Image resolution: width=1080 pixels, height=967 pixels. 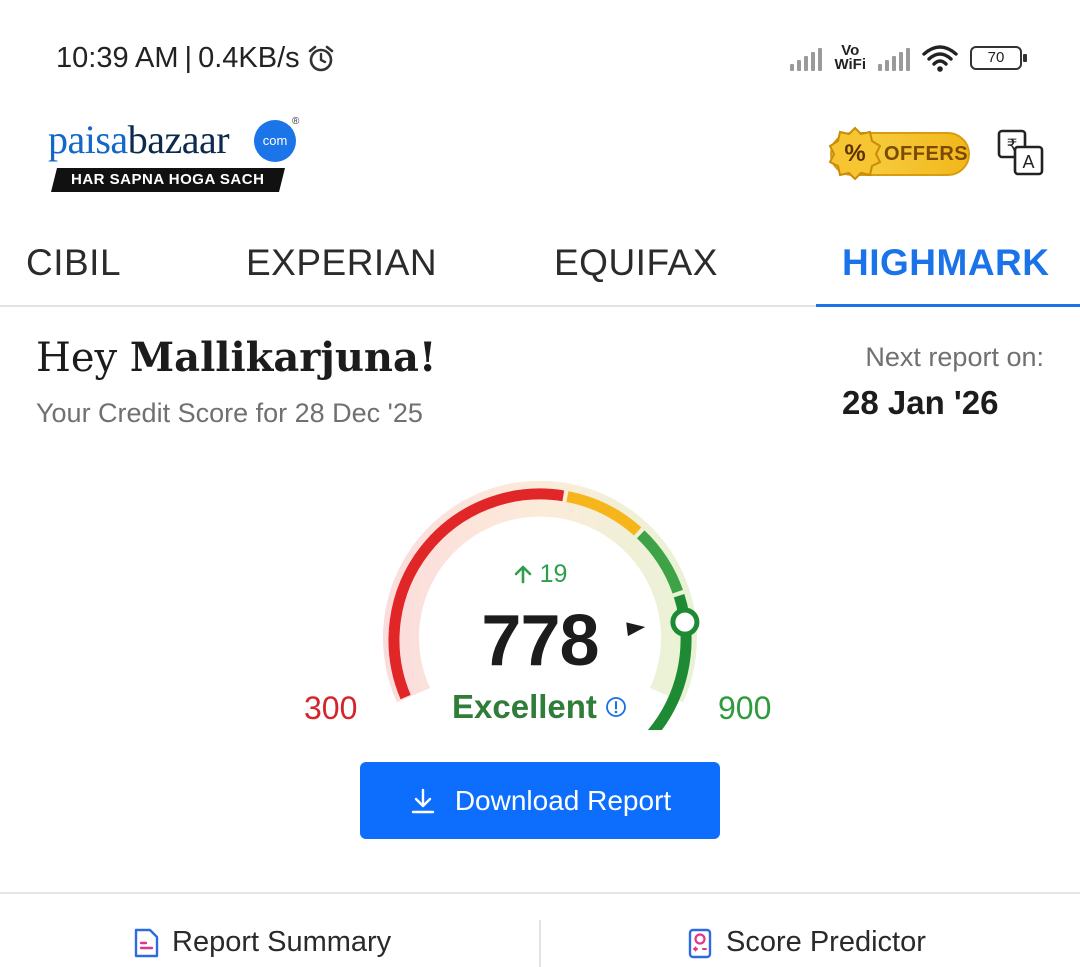 What do you see at coordinates (540, 641) in the screenshot?
I see `credit-score-value: 778` at bounding box center [540, 641].